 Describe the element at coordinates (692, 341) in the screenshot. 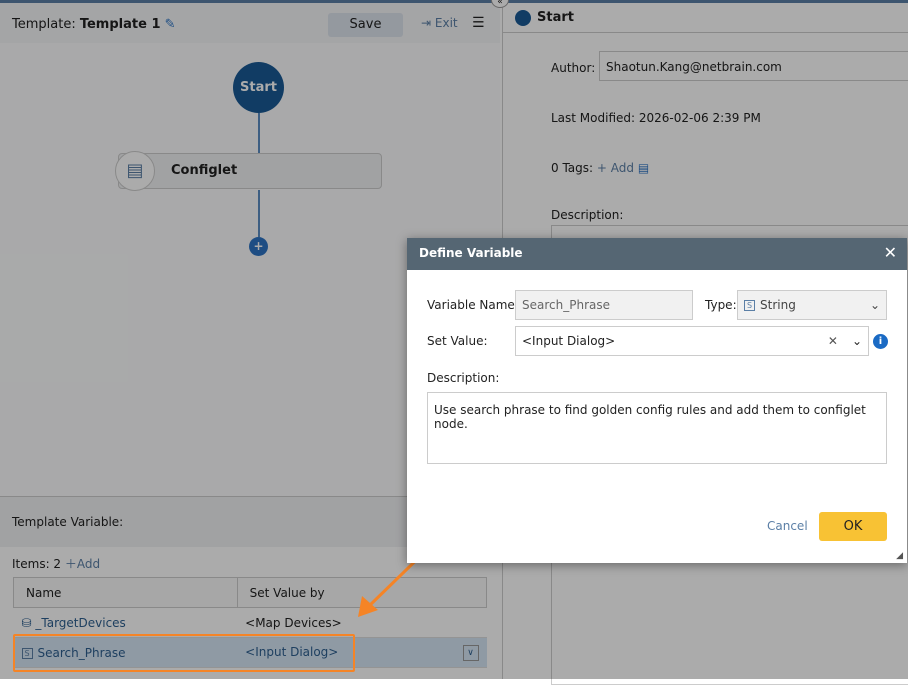

I see `set-value-select: <Input Dialog> ⌄ ✕` at that location.